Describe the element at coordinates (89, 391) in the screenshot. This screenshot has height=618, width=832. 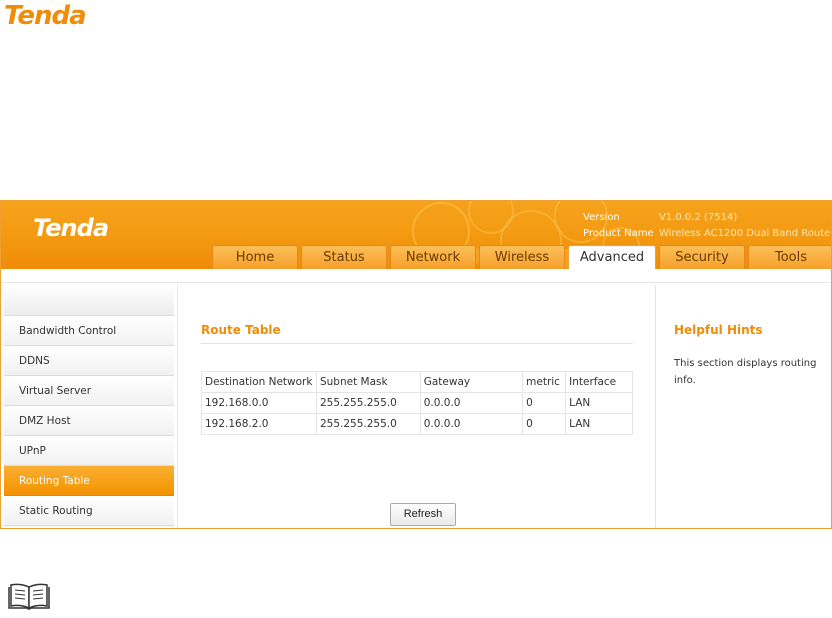
I see `sidebar-item-virtual-server: Virtual Server` at that location.